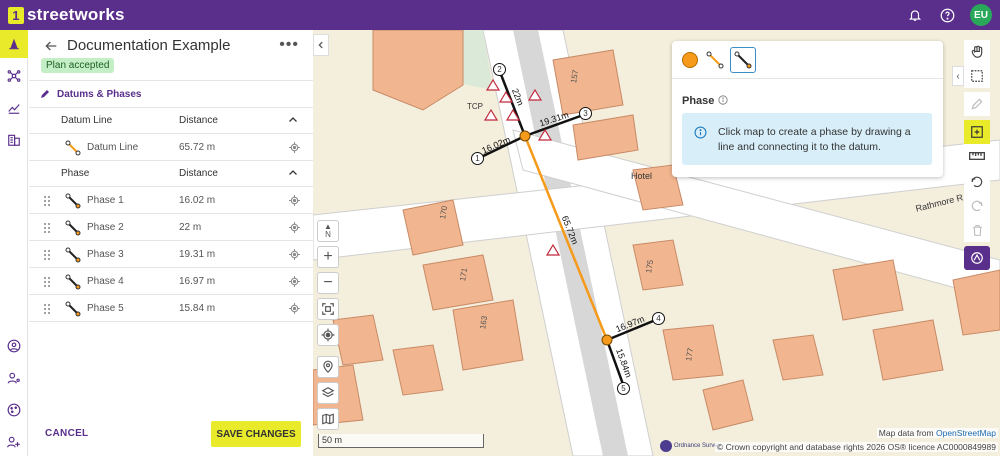 This screenshot has height=456, width=1000. What do you see at coordinates (51, 46) in the screenshot?
I see `back-arrow-icon` at bounding box center [51, 46].